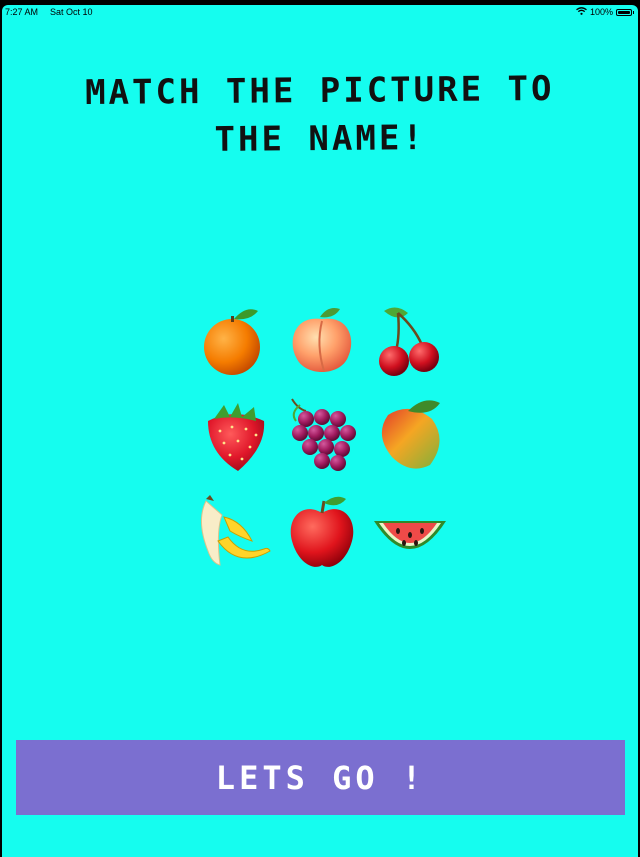  Describe the element at coordinates (581, 12) in the screenshot. I see `wifi-icon` at that location.